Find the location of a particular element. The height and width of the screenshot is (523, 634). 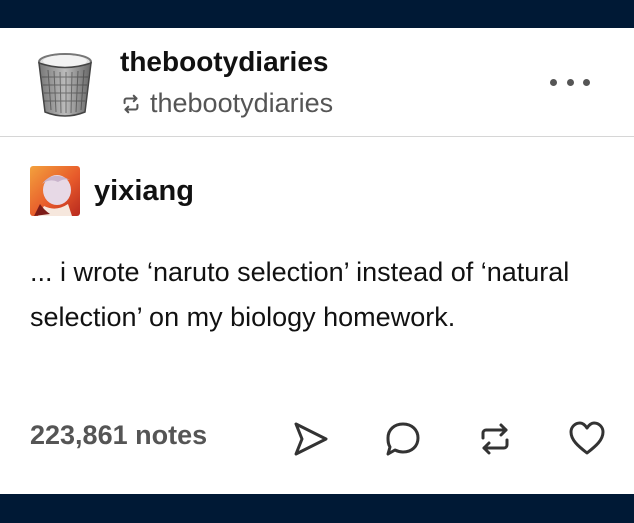

author-name: yixiang is located at coordinates (144, 191).